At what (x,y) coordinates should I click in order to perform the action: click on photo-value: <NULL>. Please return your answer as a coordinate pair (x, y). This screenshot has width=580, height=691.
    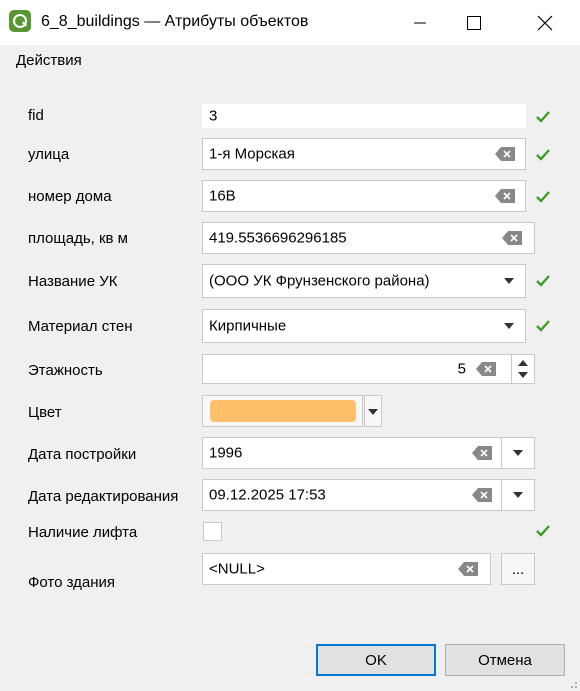
    Looking at the image, I should click on (237, 569).